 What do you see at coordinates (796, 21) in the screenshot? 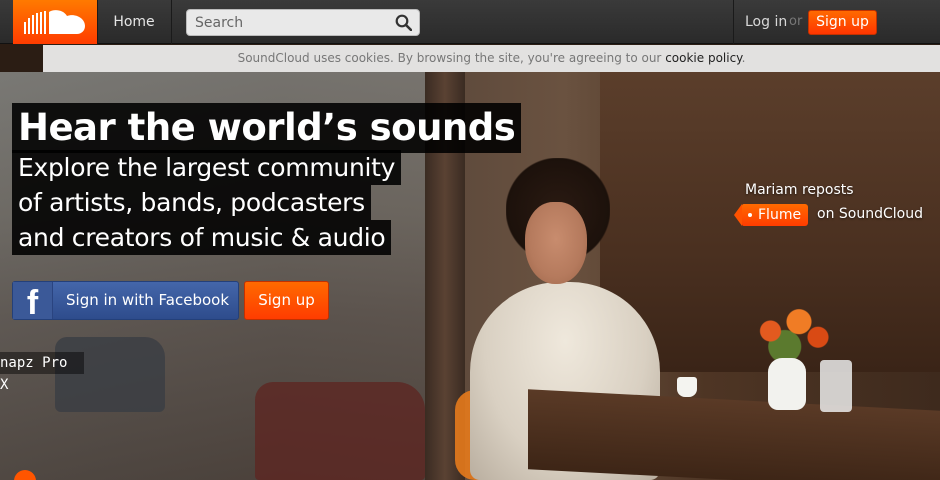
I see `or-text: or` at bounding box center [796, 21].